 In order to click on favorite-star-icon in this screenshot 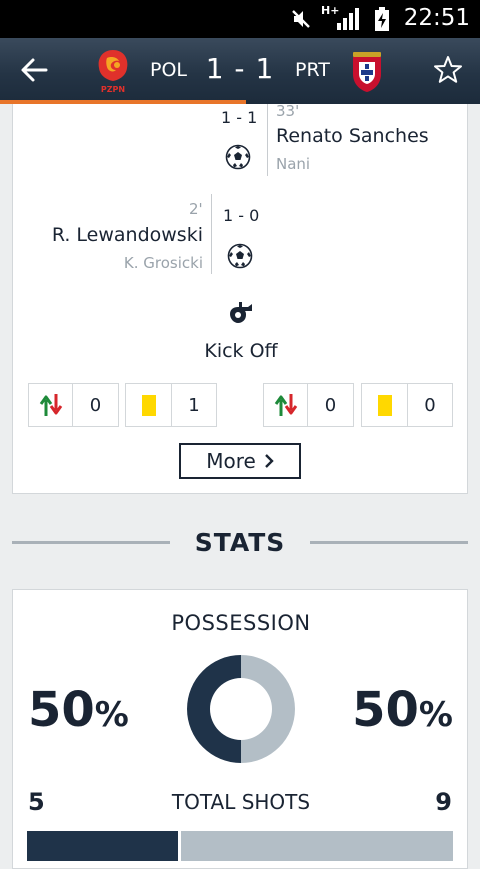, I will do `click(448, 70)`.